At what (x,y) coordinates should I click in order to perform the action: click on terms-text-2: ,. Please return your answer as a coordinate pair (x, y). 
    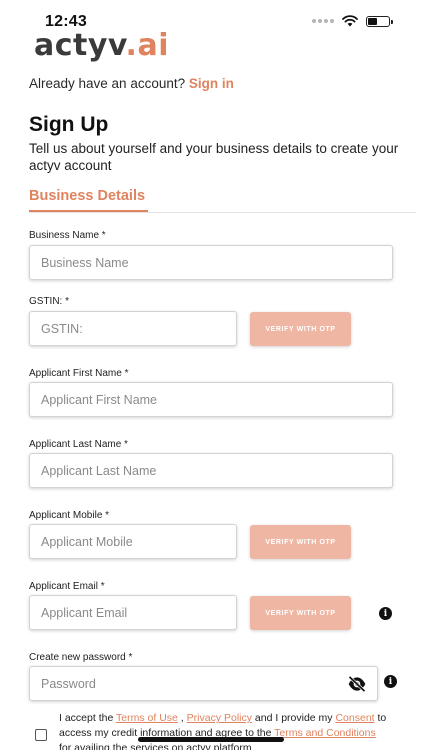
    Looking at the image, I should click on (182, 718).